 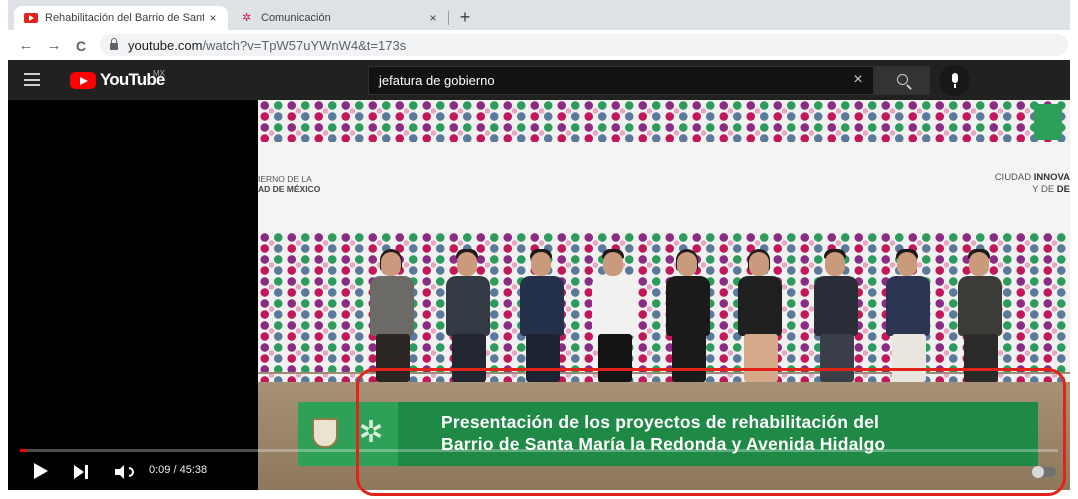 I want to click on search-button, so click(x=902, y=80).